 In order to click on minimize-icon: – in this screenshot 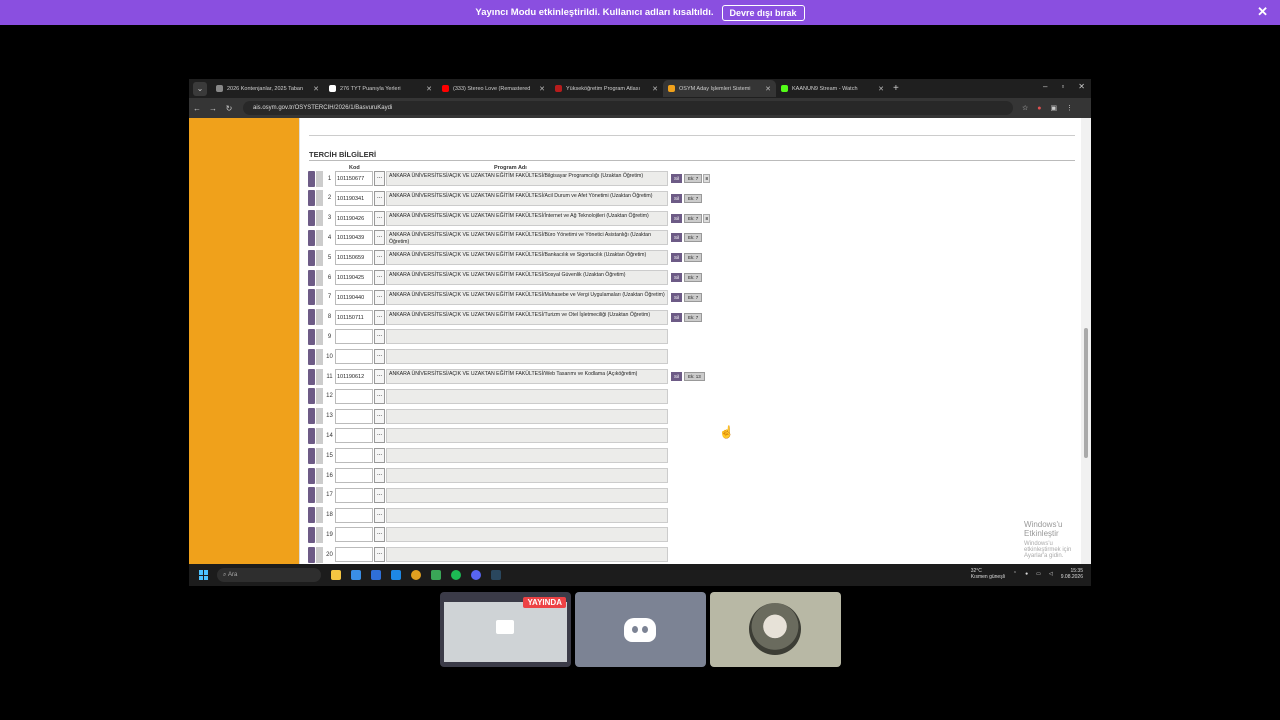, I will do `click(1045, 86)`.